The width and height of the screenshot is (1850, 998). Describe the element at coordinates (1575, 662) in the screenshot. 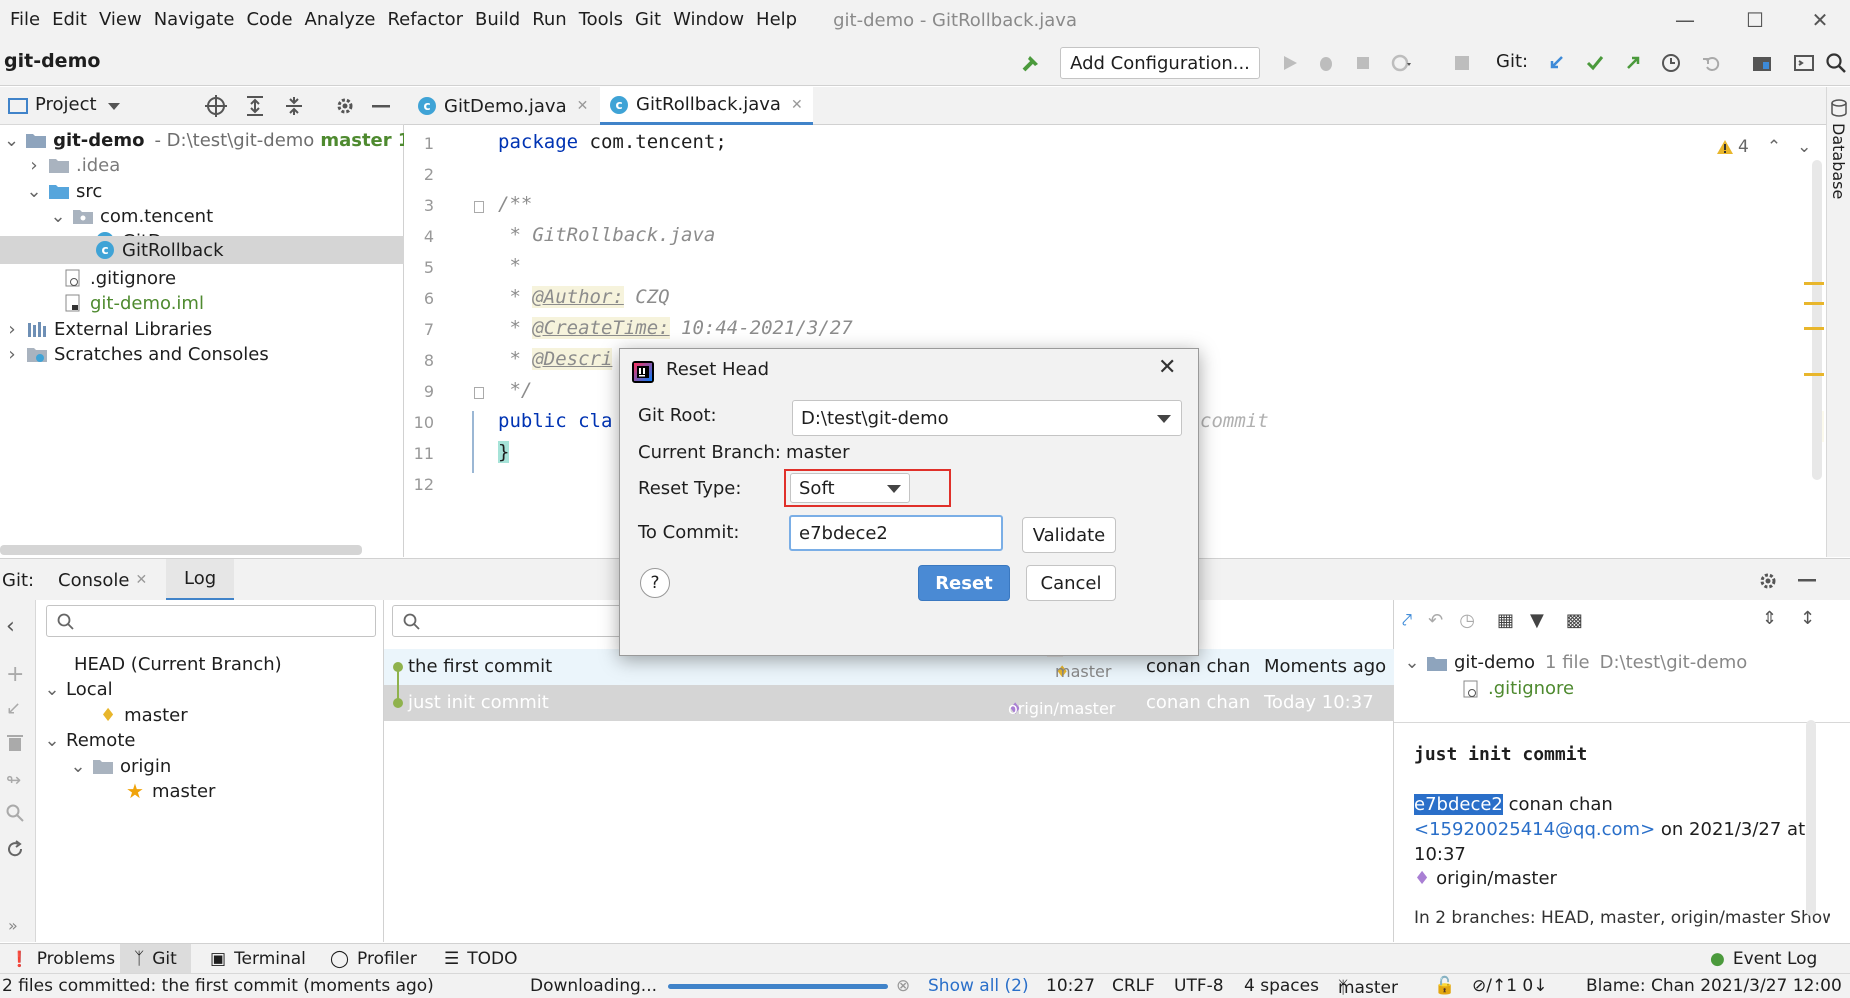

I see `changes-root: ⌄ git-demo 1 file D:\test\git-demo` at that location.